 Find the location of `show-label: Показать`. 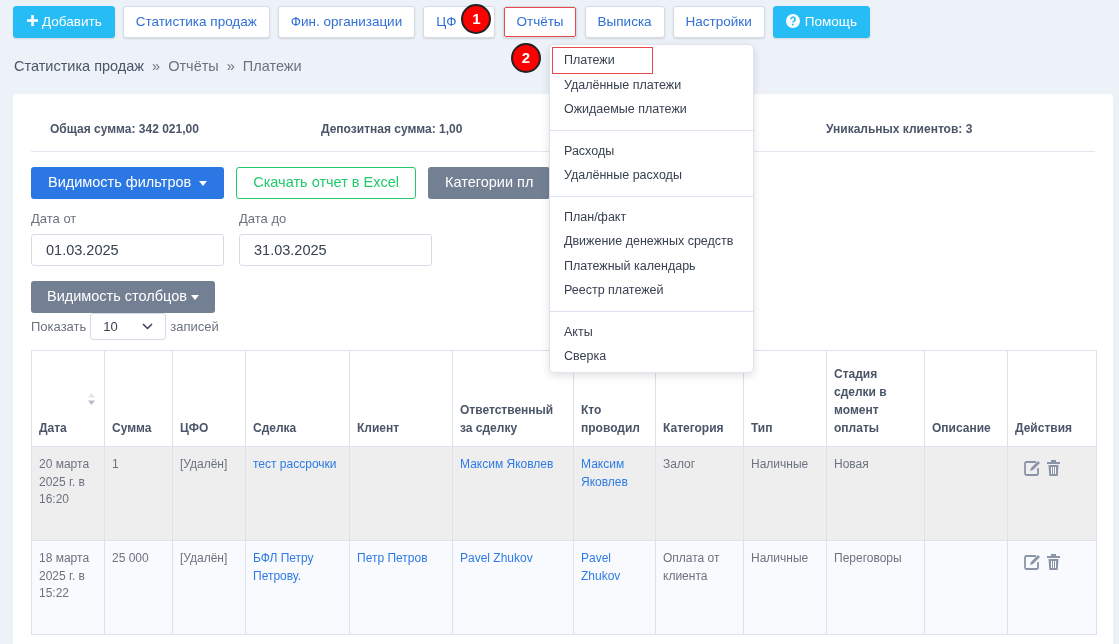

show-label: Показать is located at coordinates (59, 327).